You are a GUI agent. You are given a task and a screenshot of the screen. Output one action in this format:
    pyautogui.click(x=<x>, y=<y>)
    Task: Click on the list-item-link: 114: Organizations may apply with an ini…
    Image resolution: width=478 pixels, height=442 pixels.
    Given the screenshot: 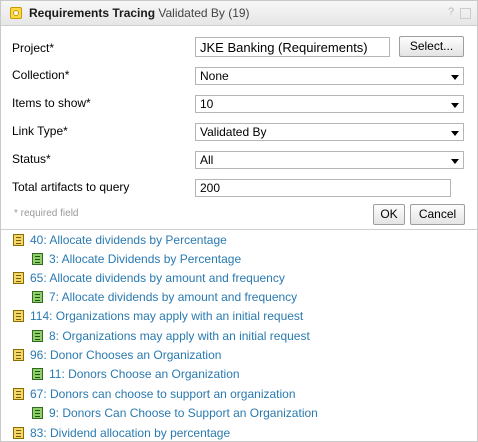 What is the action you would take?
    pyautogui.click(x=166, y=316)
    